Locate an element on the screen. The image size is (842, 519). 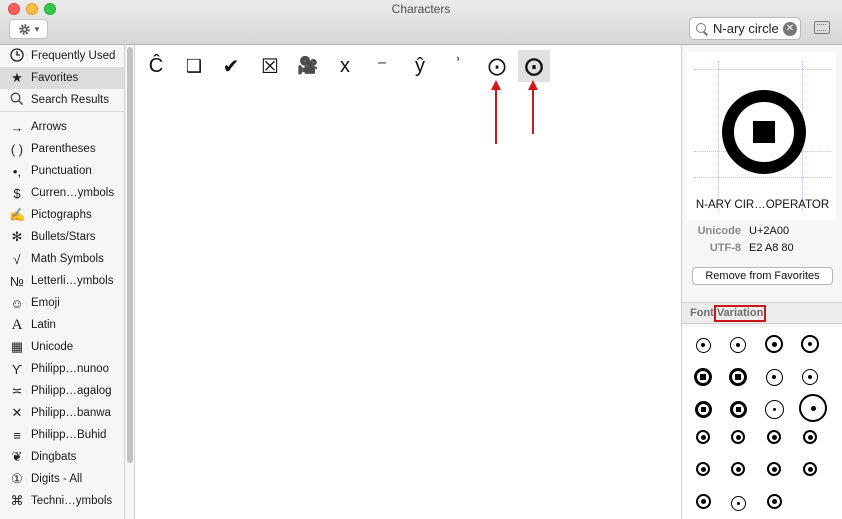
unicode-label: Unicode is located at coordinates (719, 231).